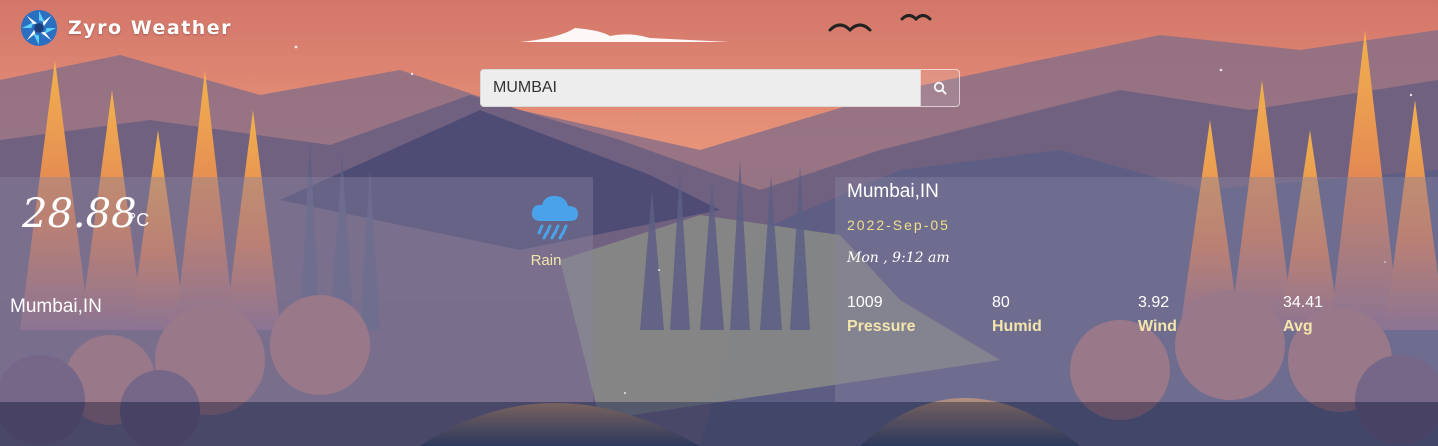  What do you see at coordinates (1057, 315) in the screenshot?
I see `stat-humidity: 80 Humid` at bounding box center [1057, 315].